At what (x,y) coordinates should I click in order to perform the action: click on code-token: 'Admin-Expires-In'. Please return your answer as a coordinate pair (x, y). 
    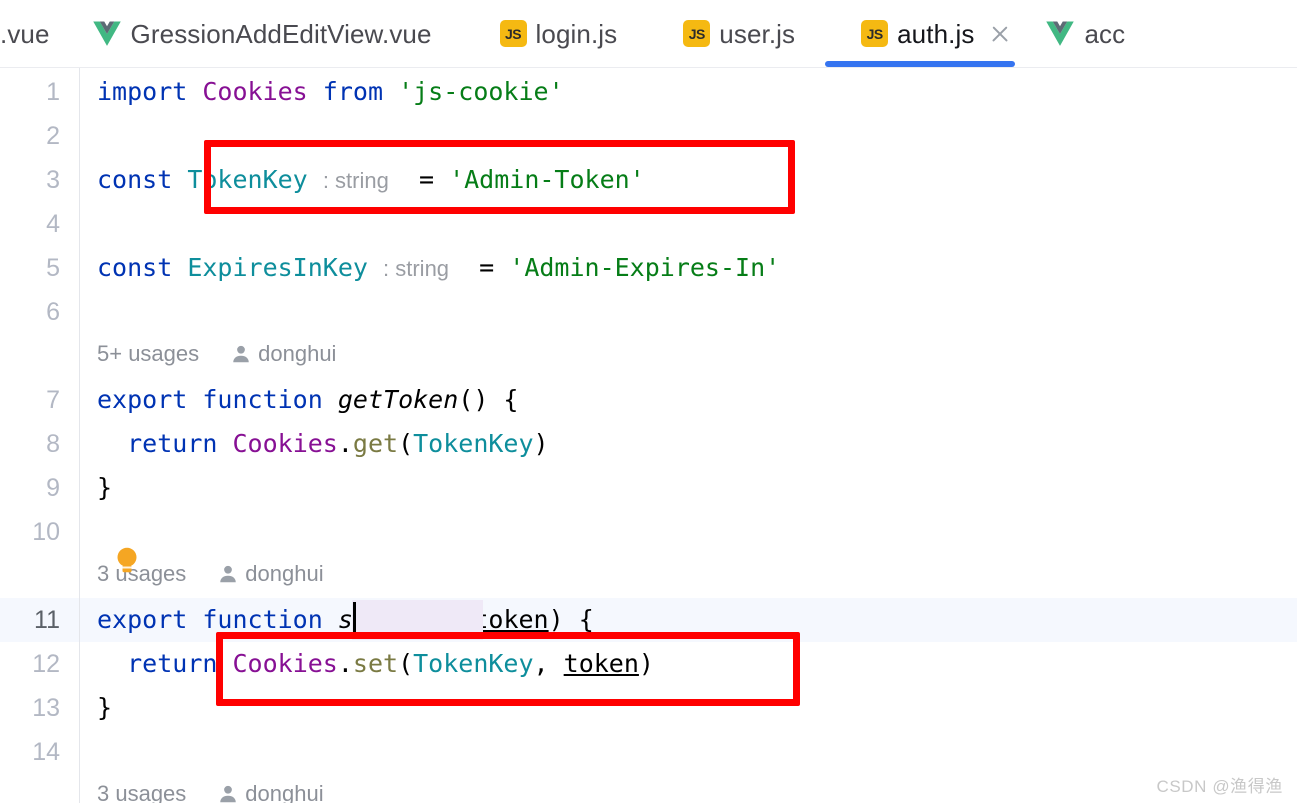
    Looking at the image, I should click on (645, 267).